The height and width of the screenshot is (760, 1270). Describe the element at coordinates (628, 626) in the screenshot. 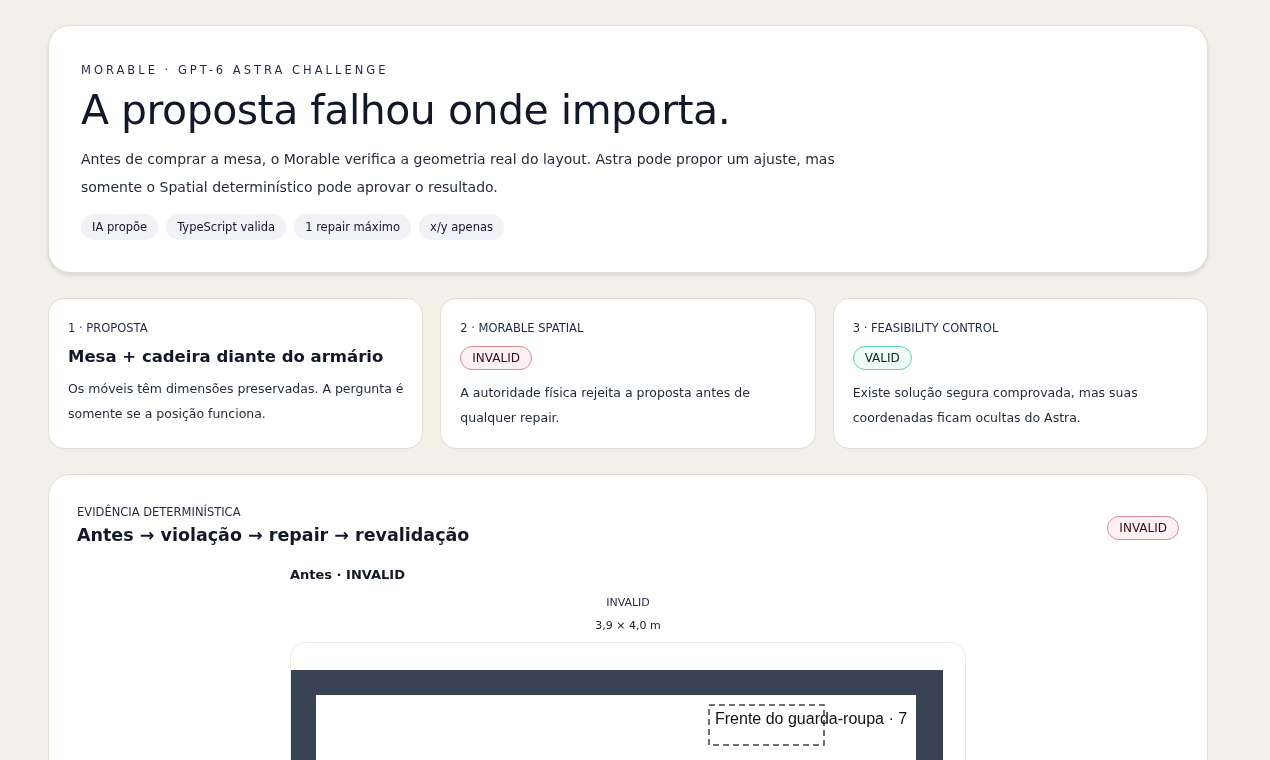

I see `room-dimensions: 3,9 × 4,0 m` at that location.